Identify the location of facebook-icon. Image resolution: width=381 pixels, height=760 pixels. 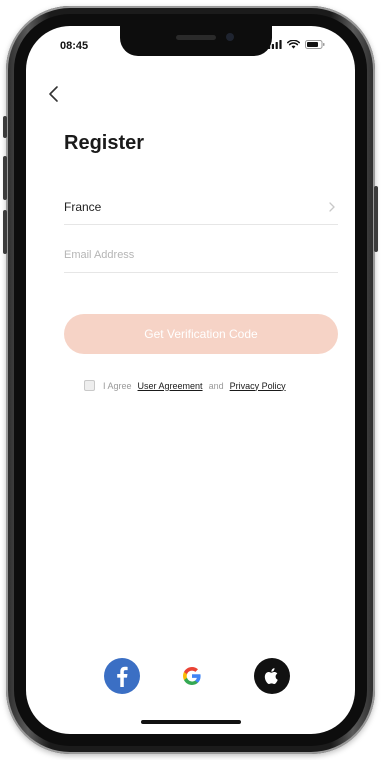
(122, 676).